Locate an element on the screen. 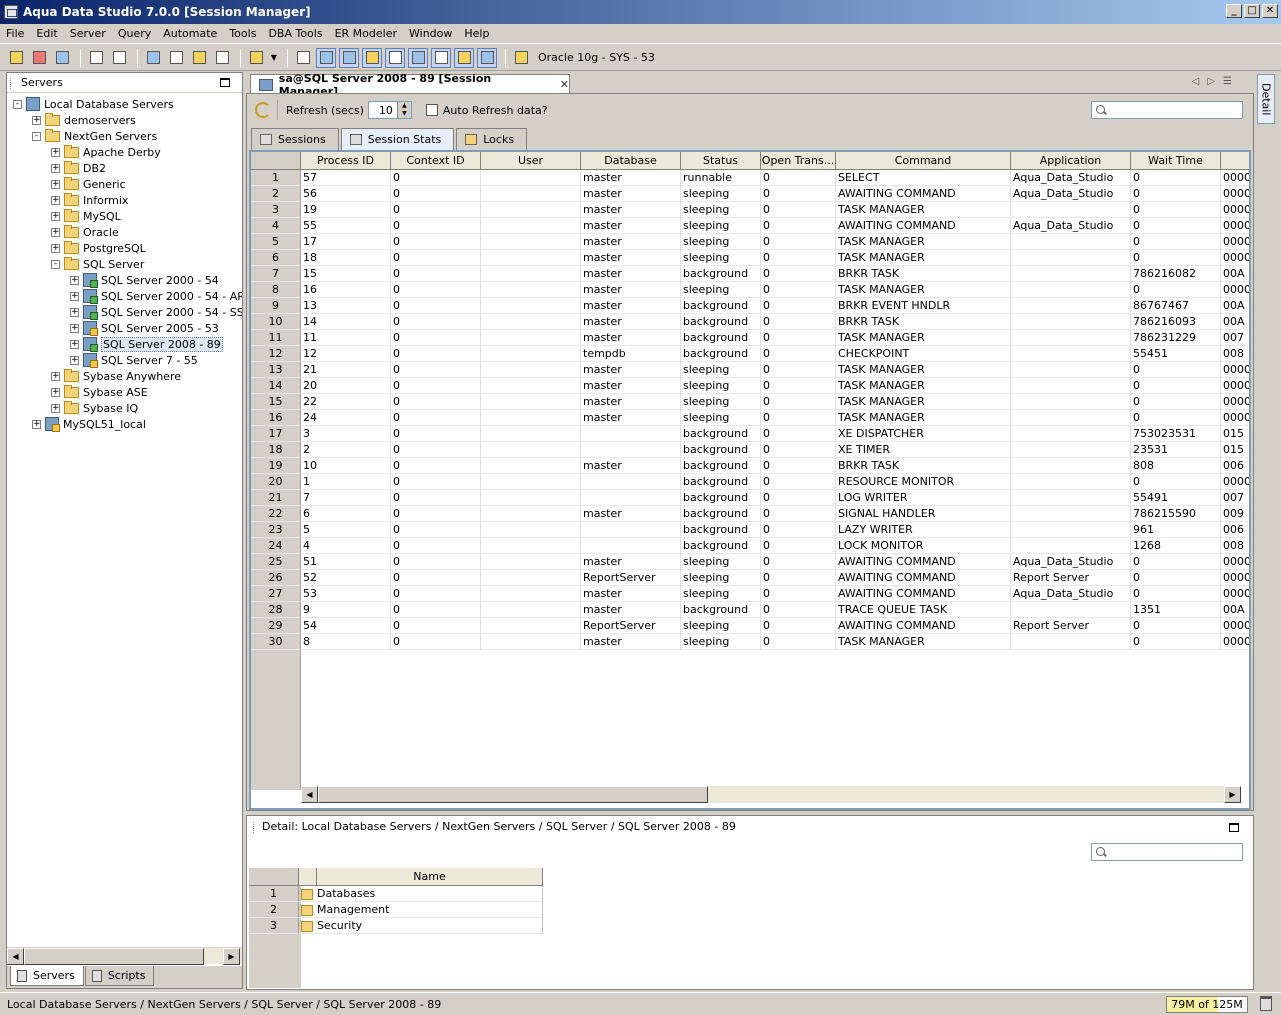 This screenshot has width=1281, height=1015. tree-node: + SQL Server 2008 - 89 is located at coordinates (146, 344).